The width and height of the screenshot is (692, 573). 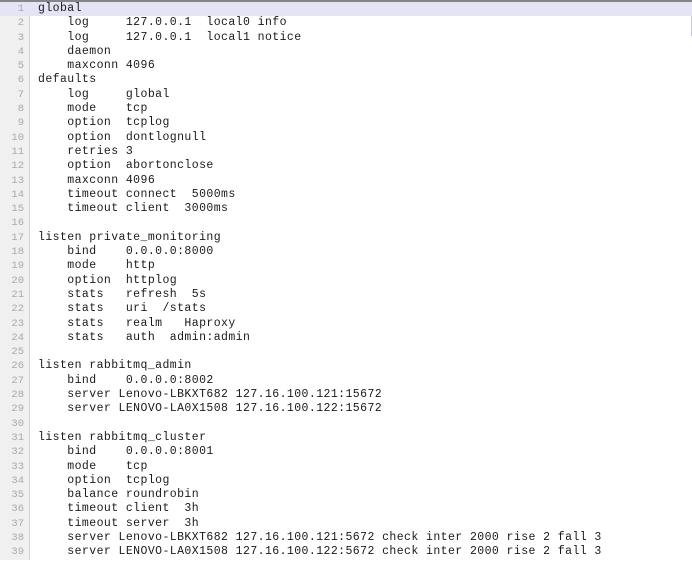 What do you see at coordinates (17, 509) in the screenshot?
I see `line-number: 36` at bounding box center [17, 509].